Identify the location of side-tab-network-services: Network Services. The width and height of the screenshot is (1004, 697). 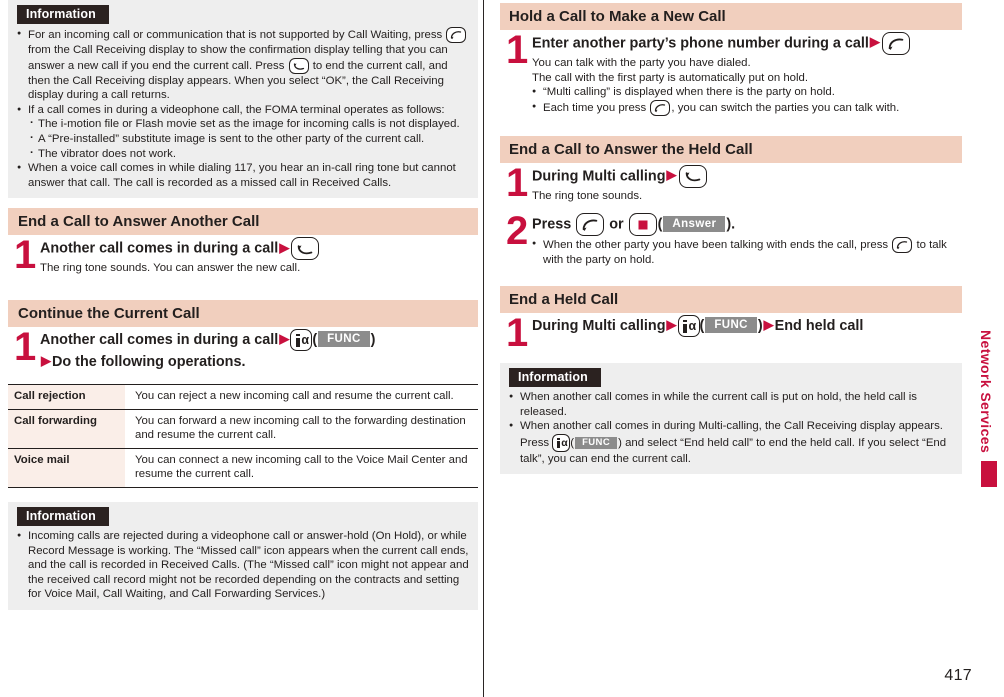
(989, 409).